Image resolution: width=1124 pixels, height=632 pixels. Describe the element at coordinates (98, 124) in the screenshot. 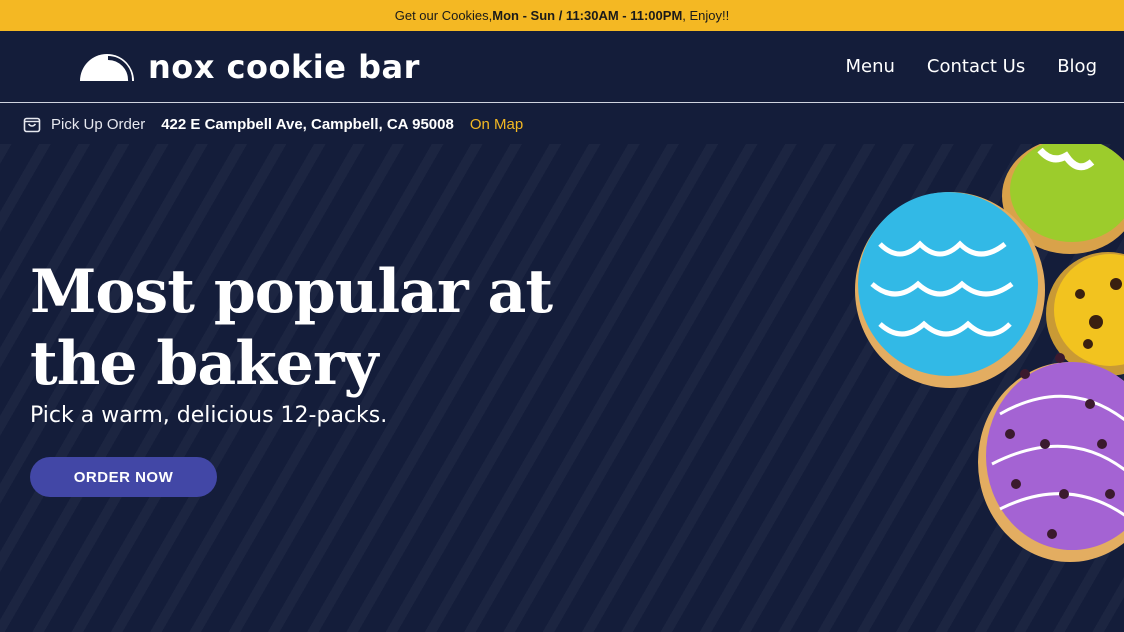

I see `pickup-label: Pick Up Order` at that location.